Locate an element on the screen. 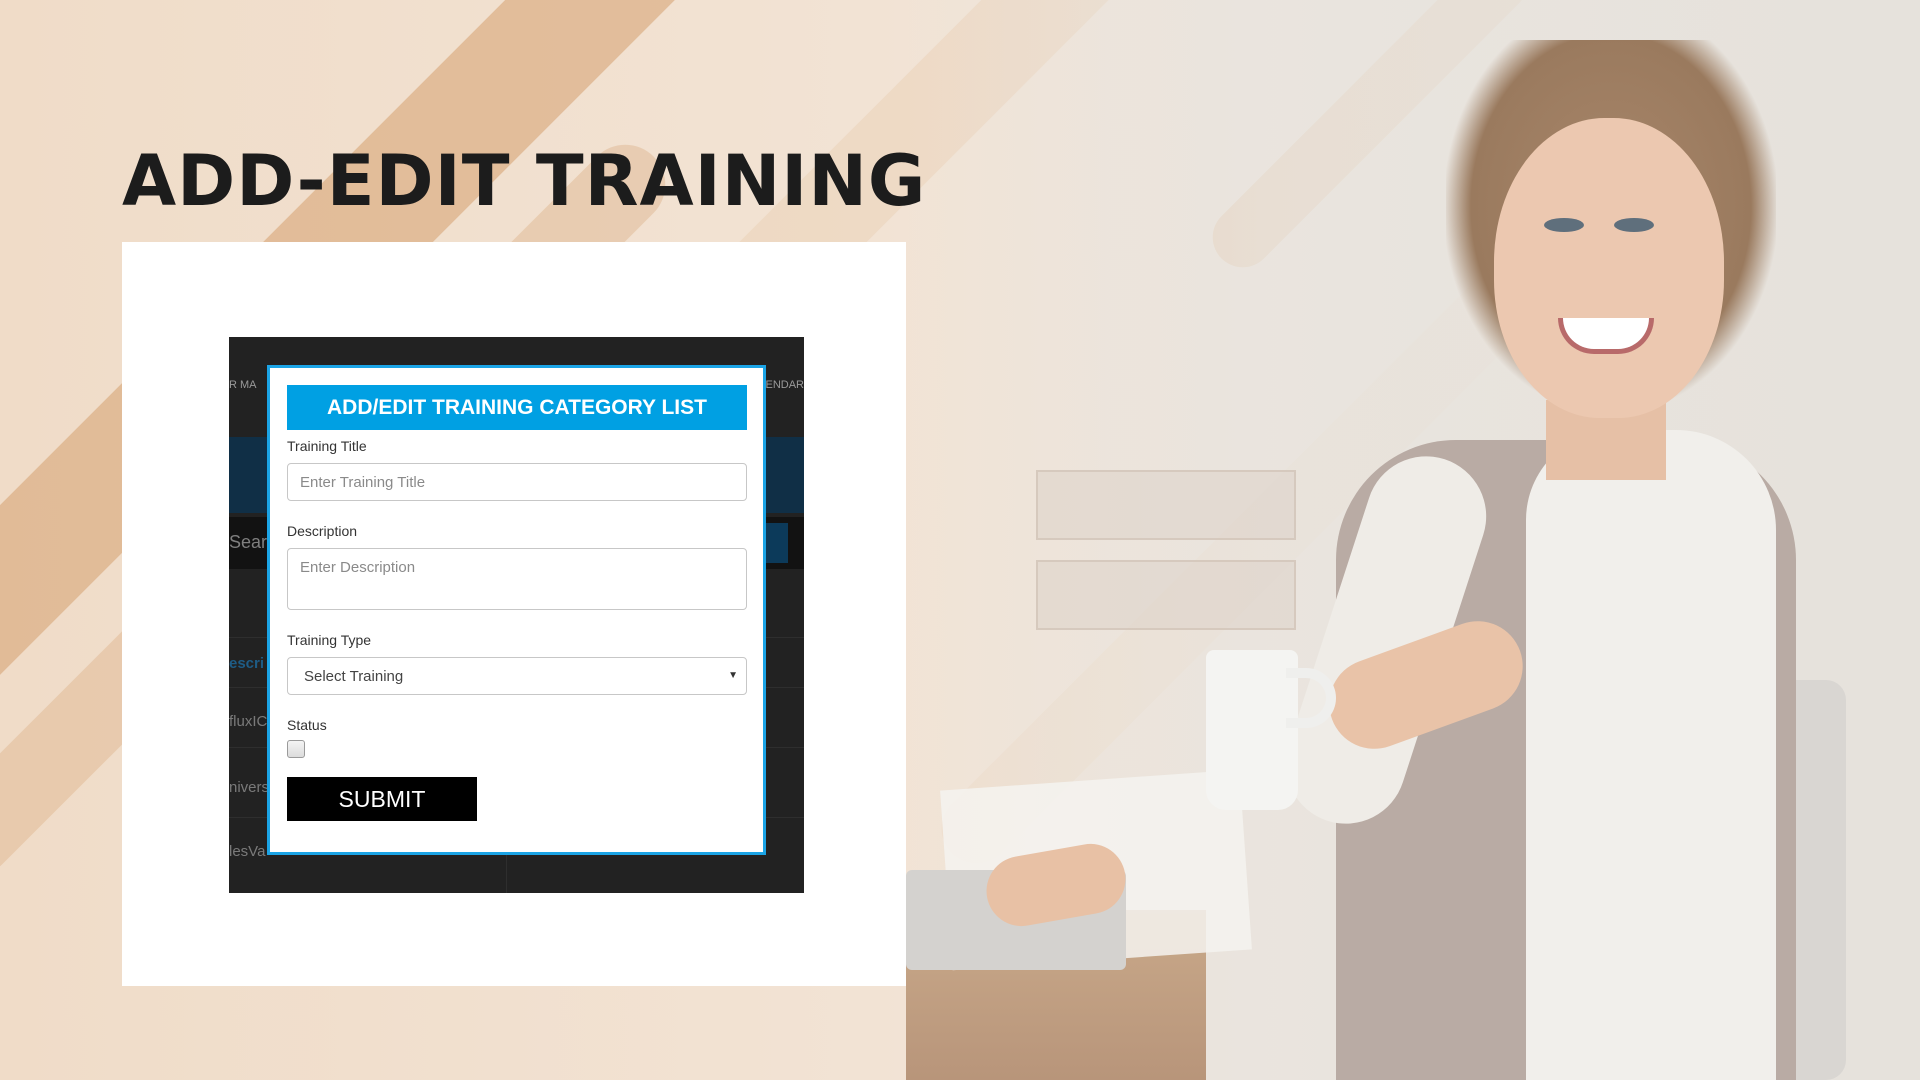 The width and height of the screenshot is (1920, 1080). table-row: lesVa is located at coordinates (247, 851).